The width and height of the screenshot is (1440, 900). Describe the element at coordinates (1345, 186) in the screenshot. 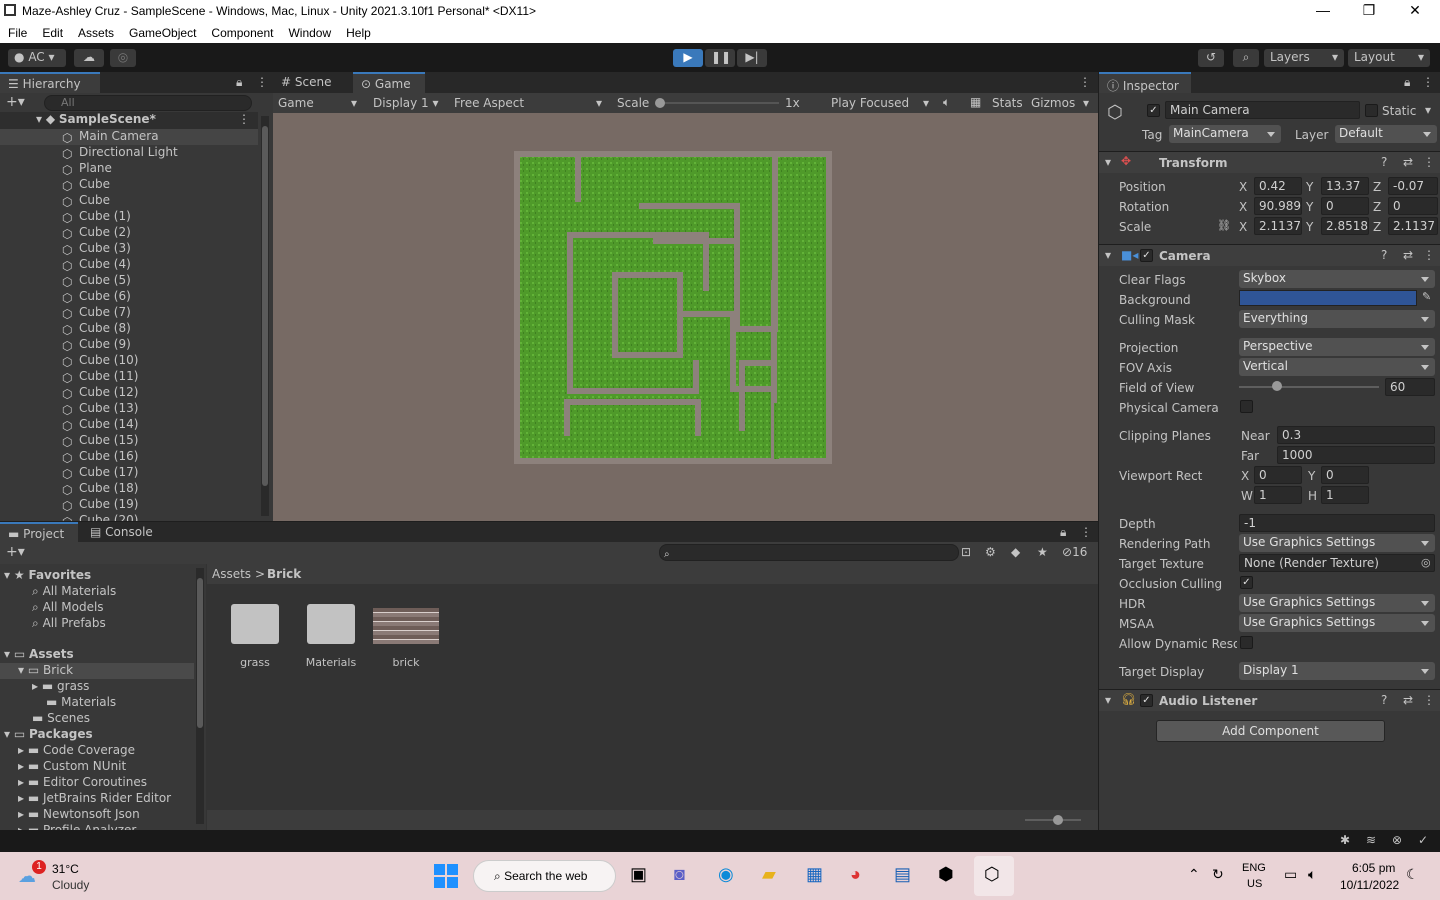

I see `pos-y-input: 13.37` at that location.